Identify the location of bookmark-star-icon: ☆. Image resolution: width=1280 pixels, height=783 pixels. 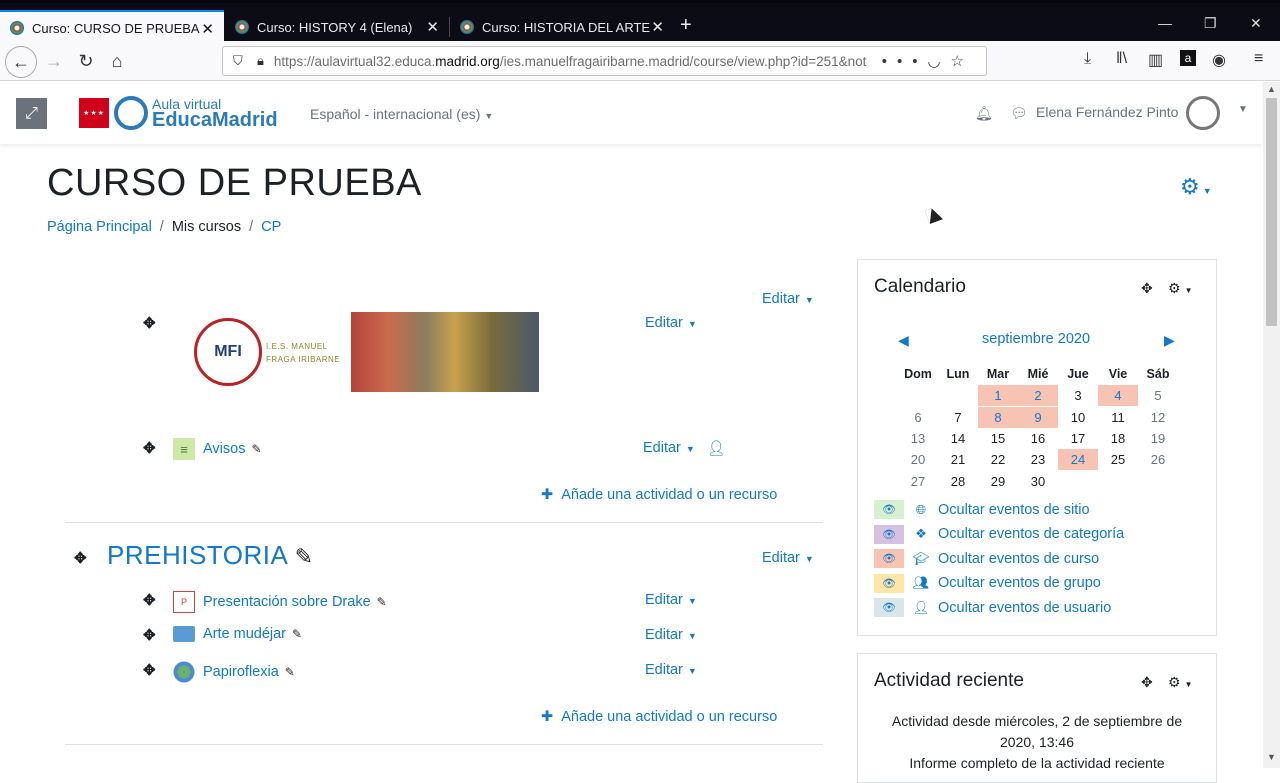
(962, 61).